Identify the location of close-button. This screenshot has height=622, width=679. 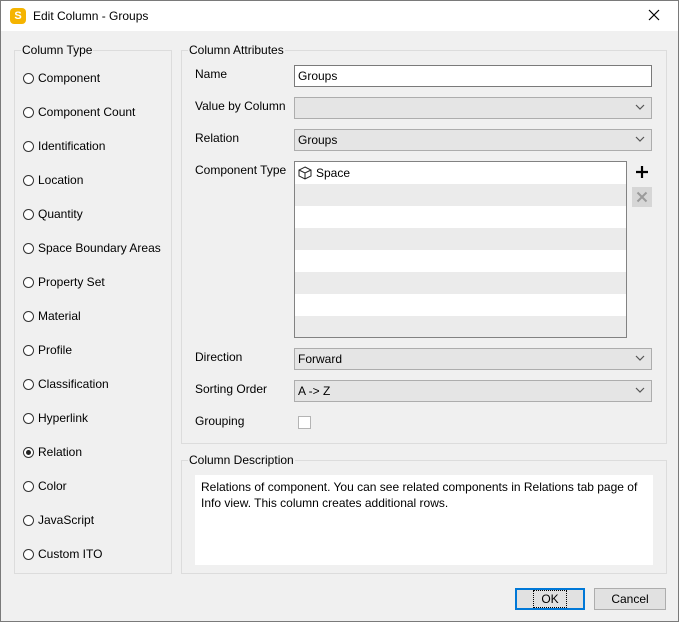
(655, 16).